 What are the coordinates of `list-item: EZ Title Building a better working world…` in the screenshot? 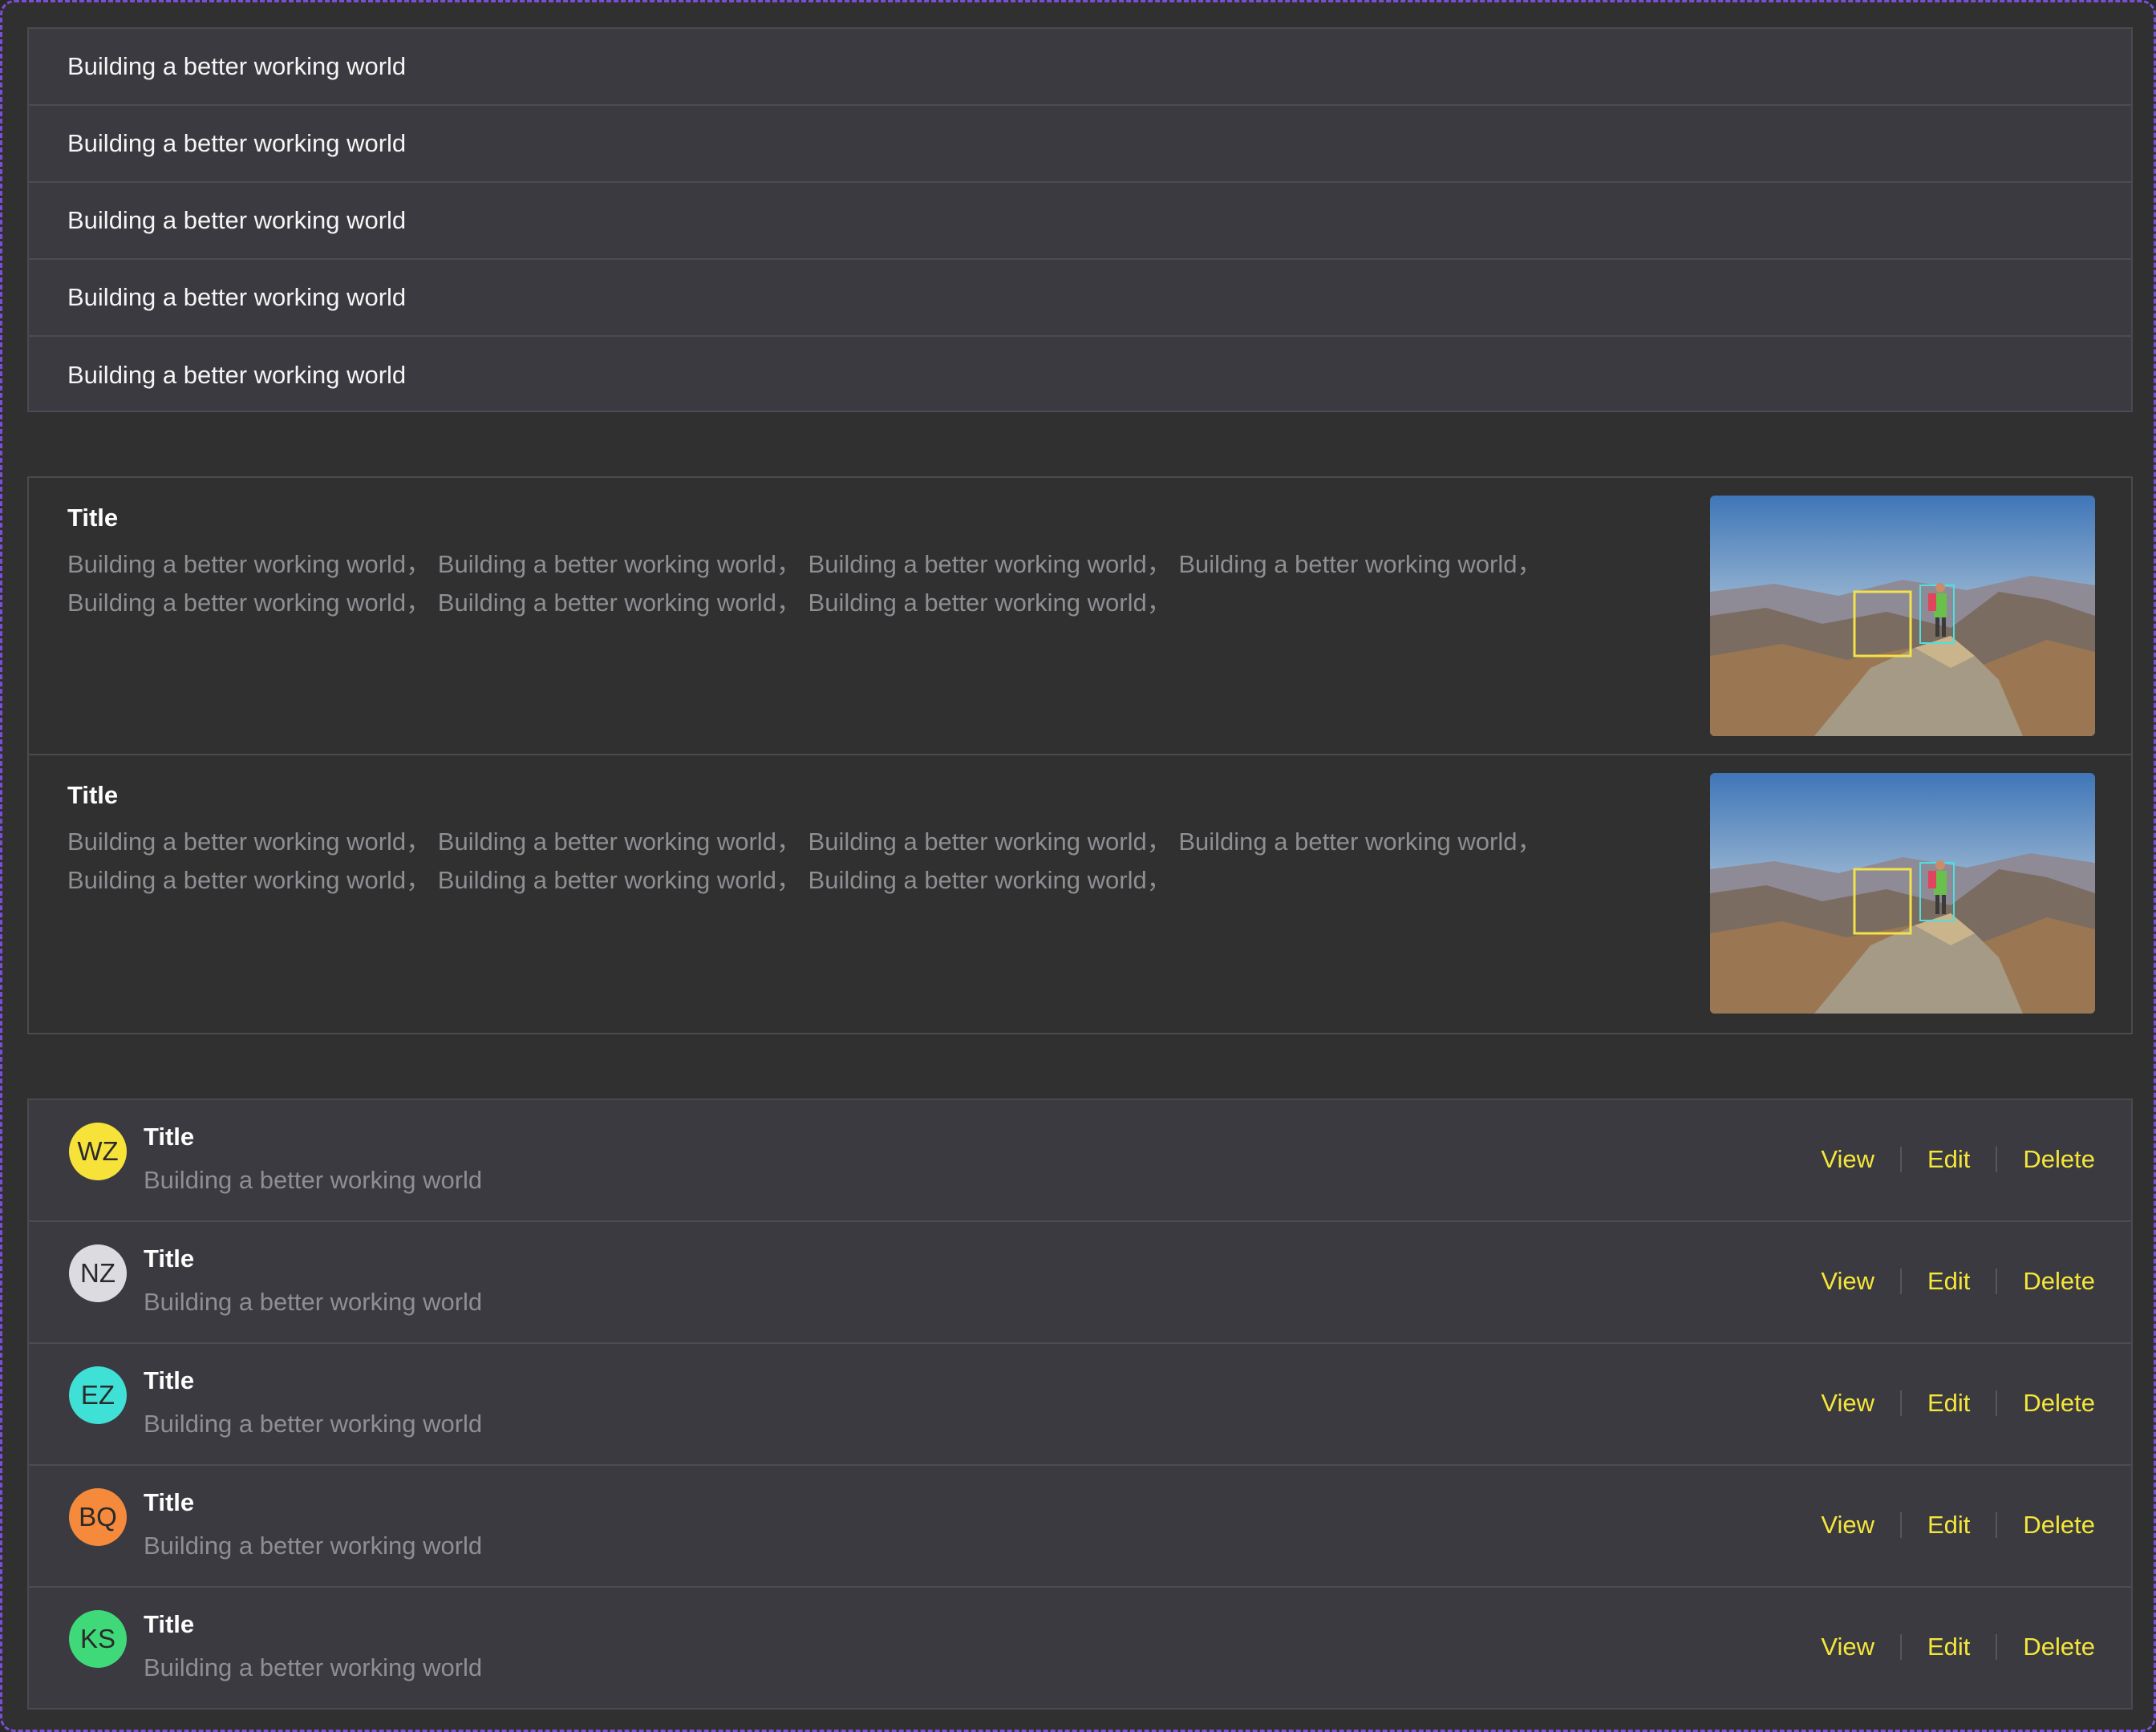 It's located at (1080, 1405).